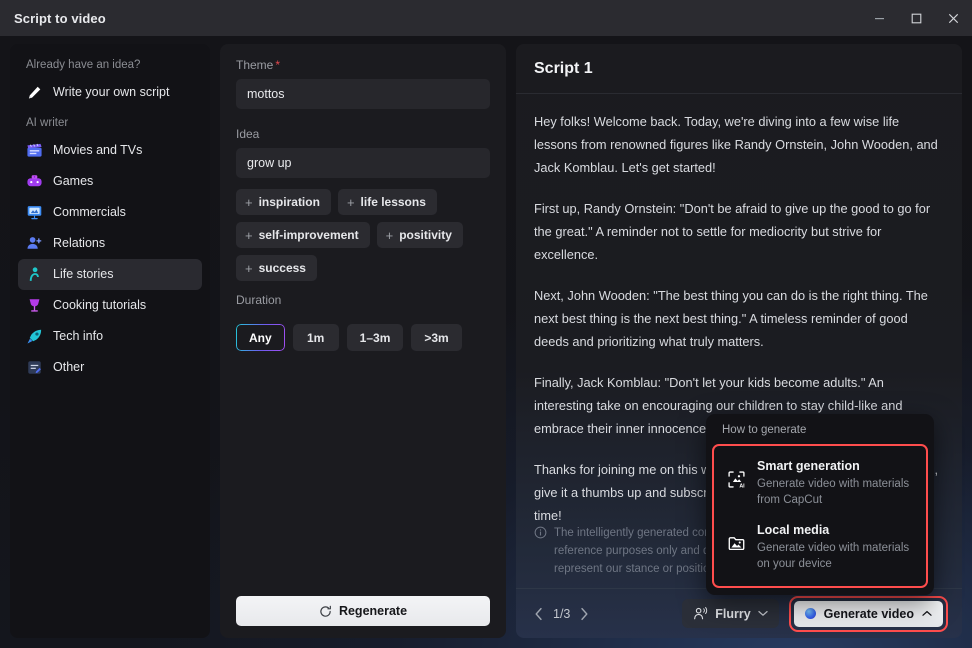 The image size is (972, 648). Describe the element at coordinates (34, 305) in the screenshot. I see `wine-glass-icon` at that location.